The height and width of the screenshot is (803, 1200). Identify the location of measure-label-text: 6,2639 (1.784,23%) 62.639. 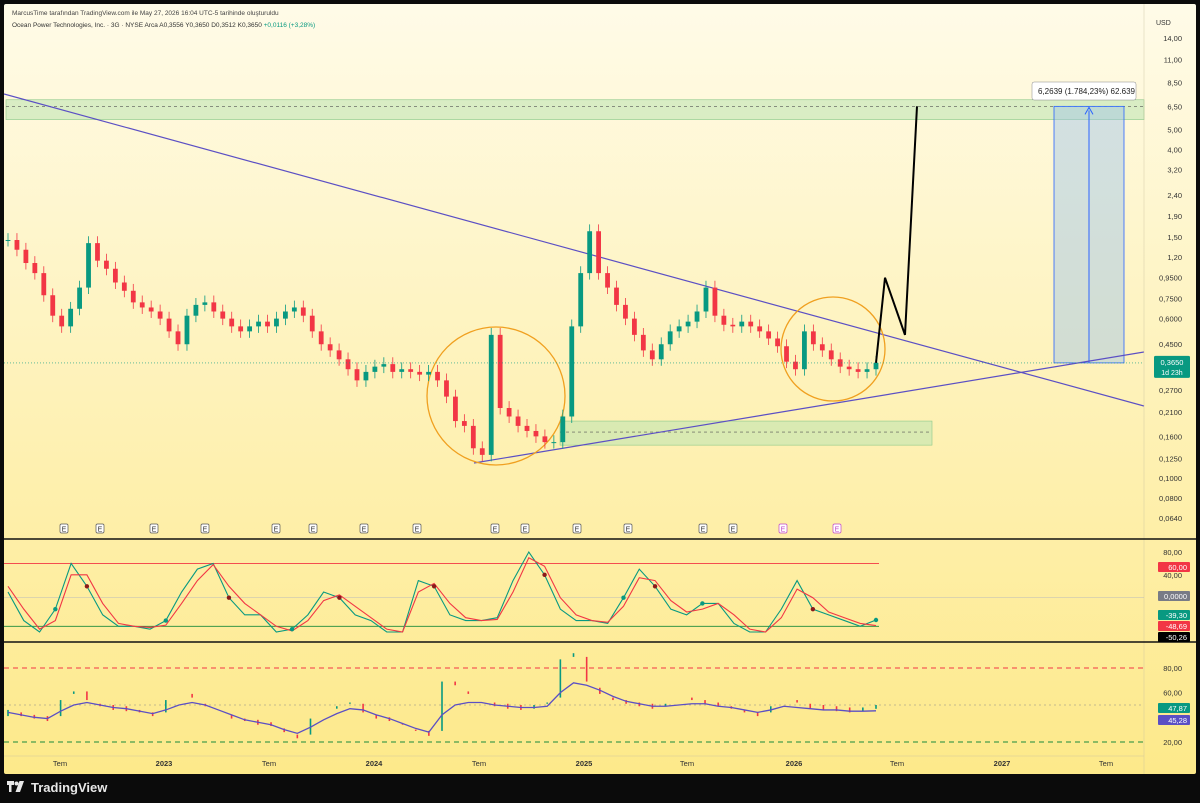
(1087, 91).